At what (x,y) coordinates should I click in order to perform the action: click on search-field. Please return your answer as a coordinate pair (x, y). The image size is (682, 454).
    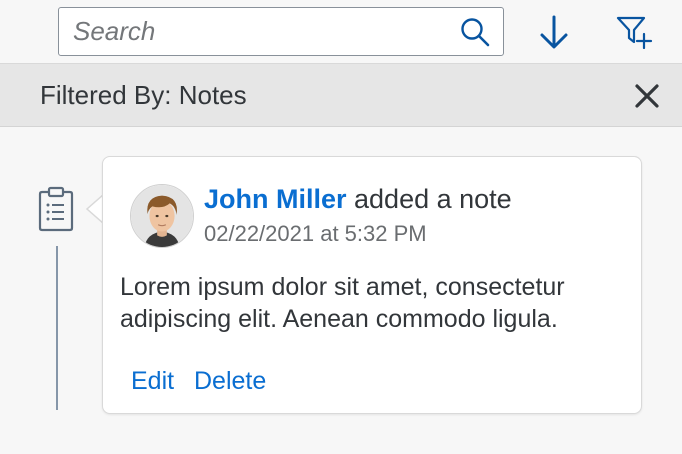
    Looking at the image, I should click on (281, 31).